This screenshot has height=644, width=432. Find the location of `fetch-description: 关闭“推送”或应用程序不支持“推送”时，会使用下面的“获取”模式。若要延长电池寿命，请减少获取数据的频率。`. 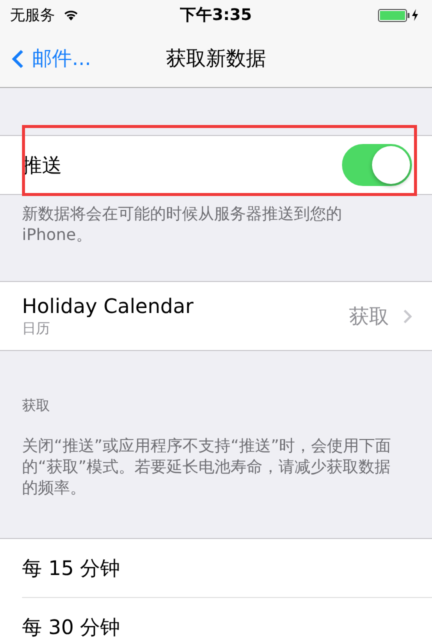

fetch-description: 关闭“推送”或应用程序不支持“推送”时，会使用下面的“获取”模式。若要延长电池寿命，请减少获取数据的频率。 is located at coordinates (206, 466).